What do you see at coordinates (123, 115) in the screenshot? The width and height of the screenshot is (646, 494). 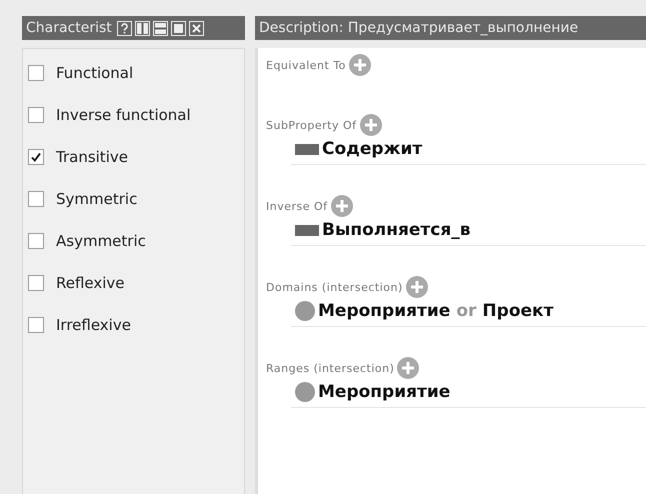 I see `checkbox-label: Inverse functional` at bounding box center [123, 115].